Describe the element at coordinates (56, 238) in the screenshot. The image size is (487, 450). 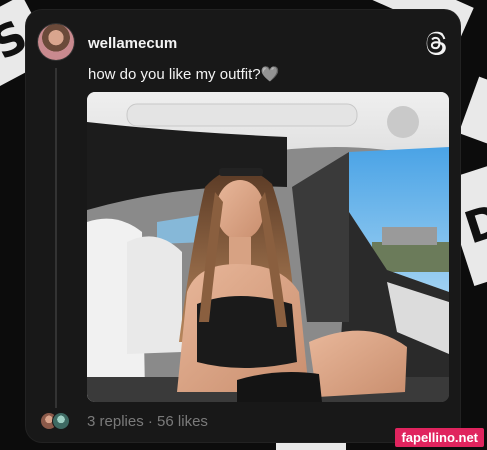
I see `thread-line` at that location.